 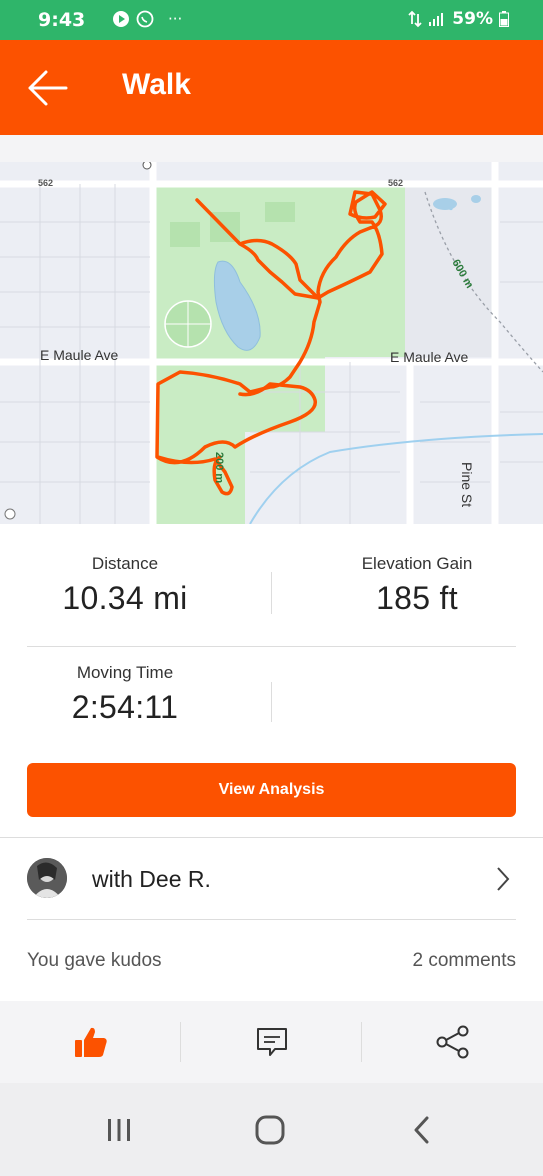 I want to click on more-notifications-icon: ···, so click(x=175, y=19).